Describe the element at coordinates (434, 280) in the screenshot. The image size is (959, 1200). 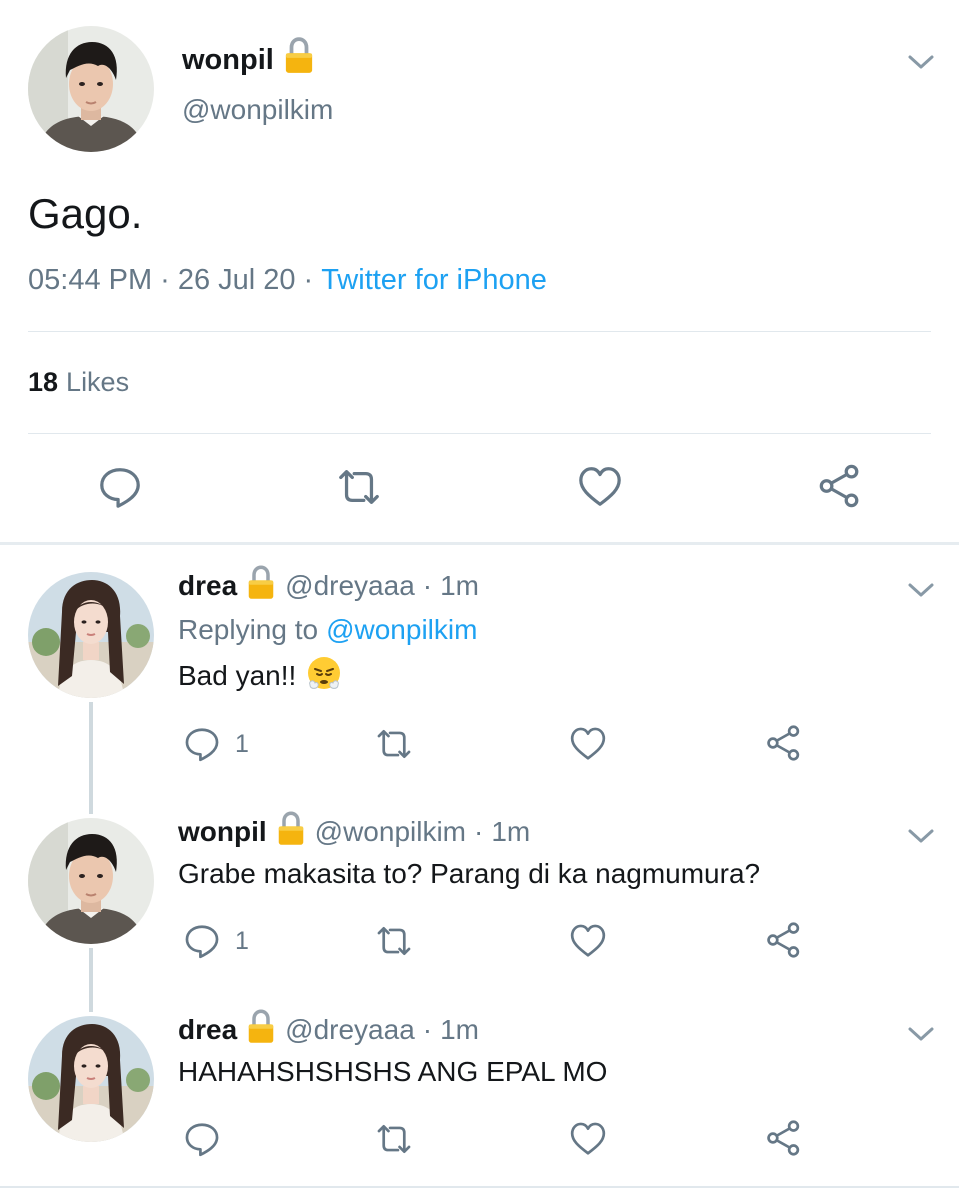
I see `main-tweet-source-link: Twitter for iPhone` at that location.